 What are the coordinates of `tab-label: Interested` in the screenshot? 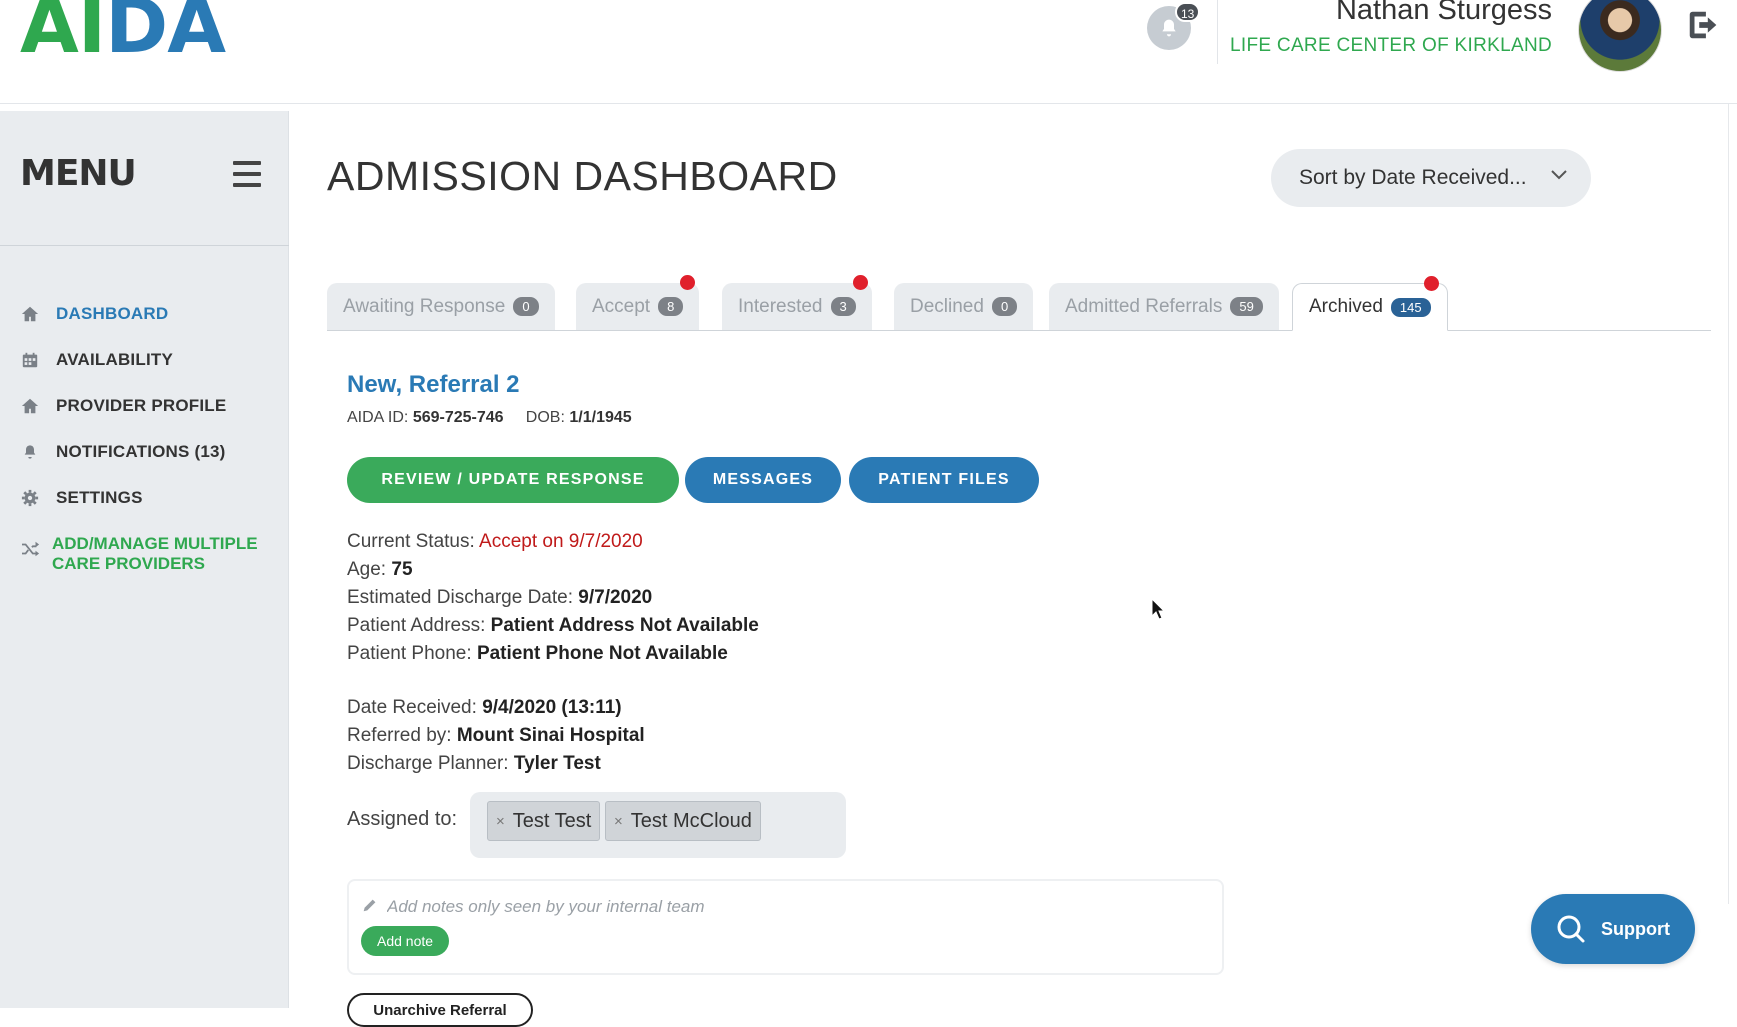 It's located at (780, 306).